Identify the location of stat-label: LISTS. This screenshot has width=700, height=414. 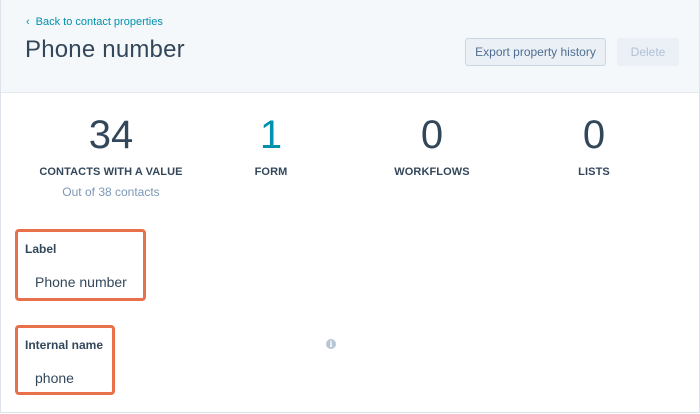
(594, 172).